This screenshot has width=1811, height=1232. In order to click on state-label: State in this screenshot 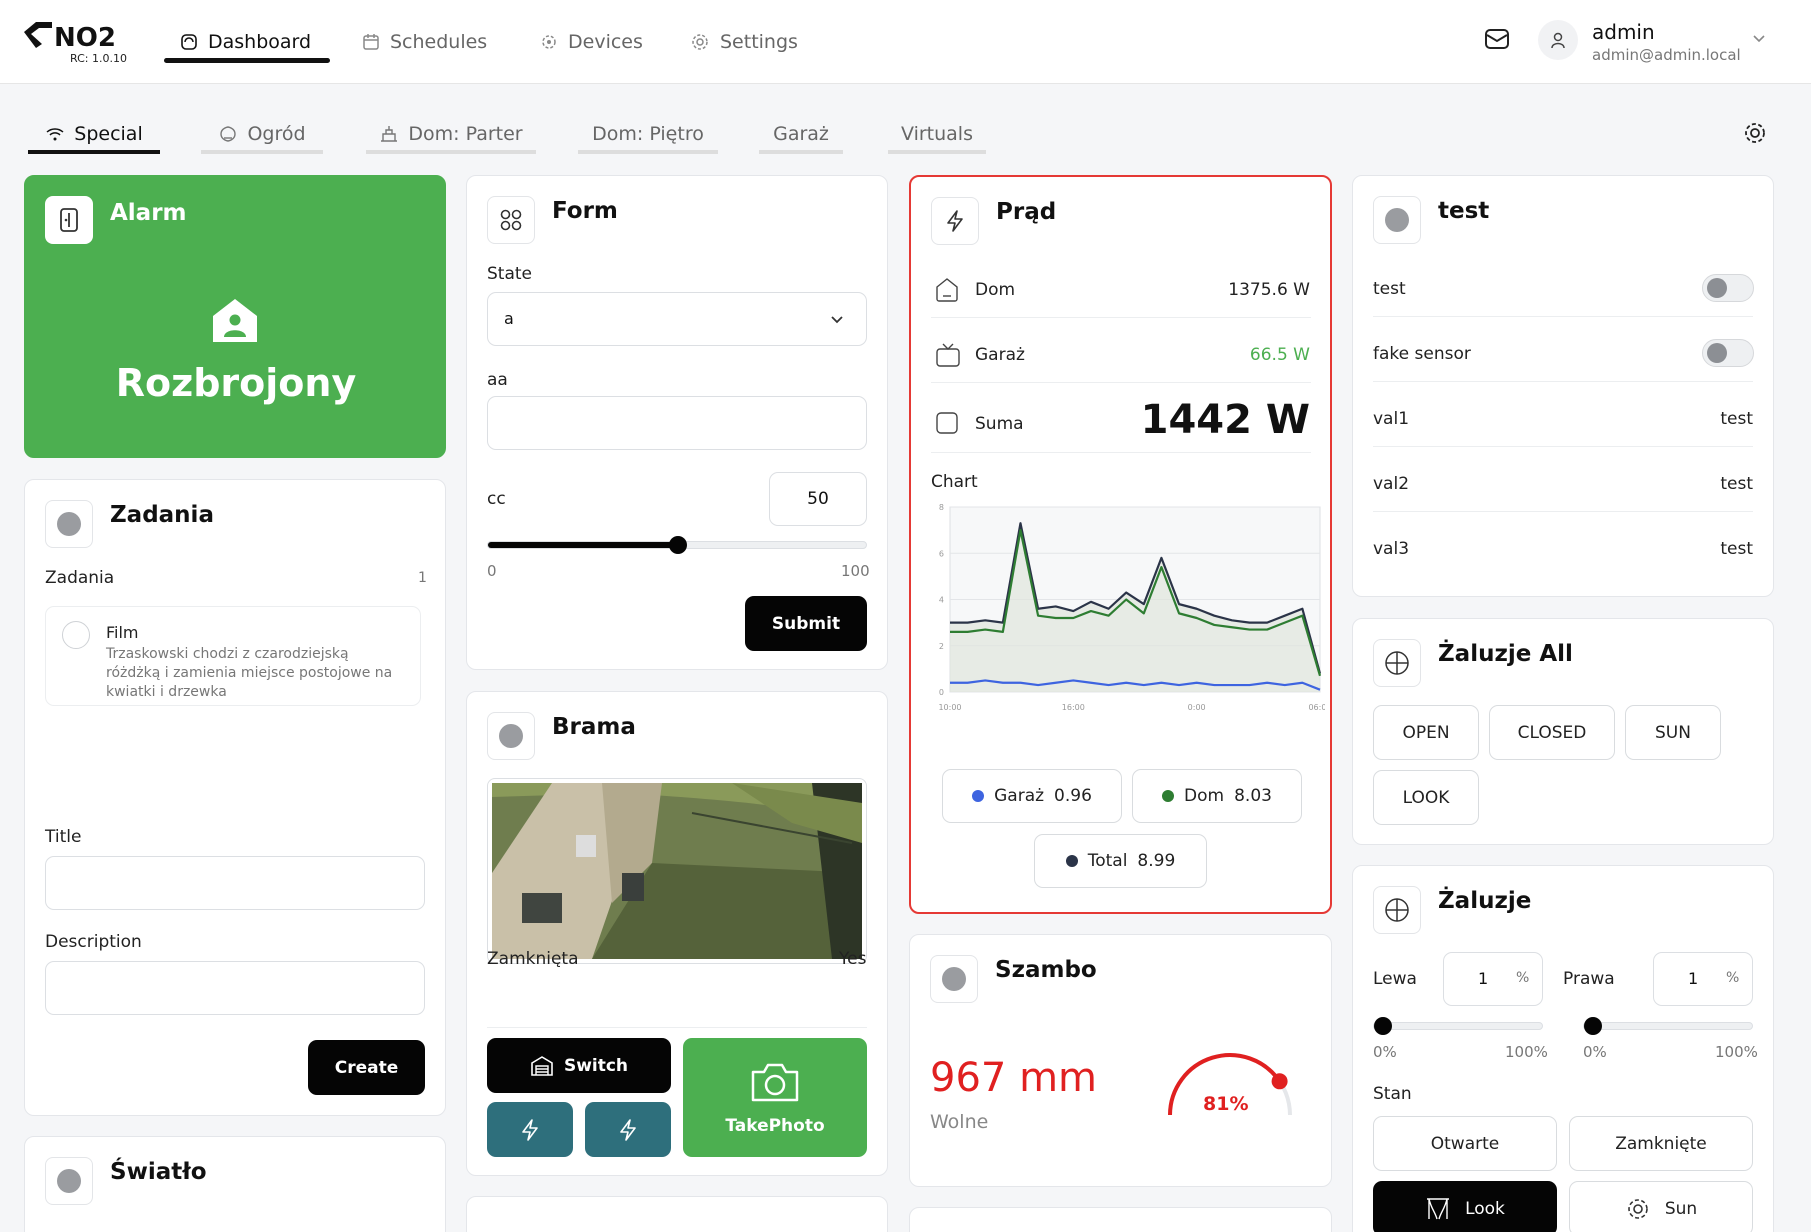, I will do `click(509, 274)`.